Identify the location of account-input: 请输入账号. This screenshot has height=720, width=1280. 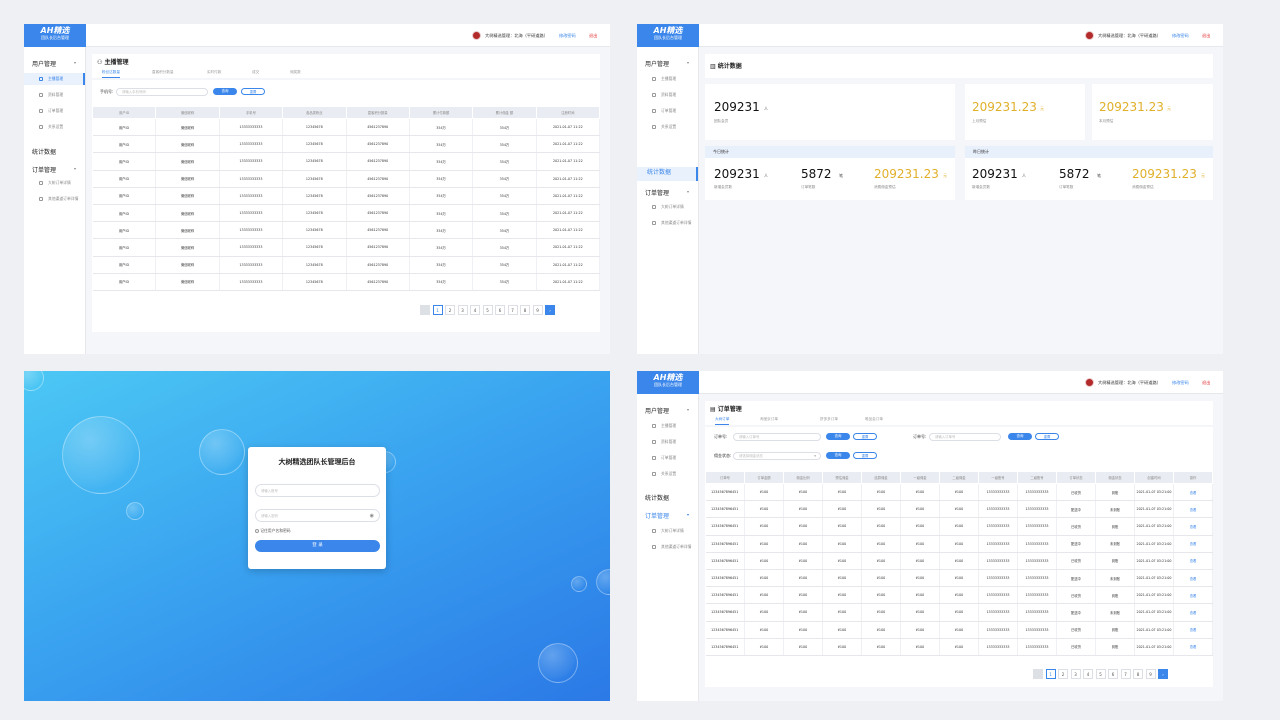
(317, 490).